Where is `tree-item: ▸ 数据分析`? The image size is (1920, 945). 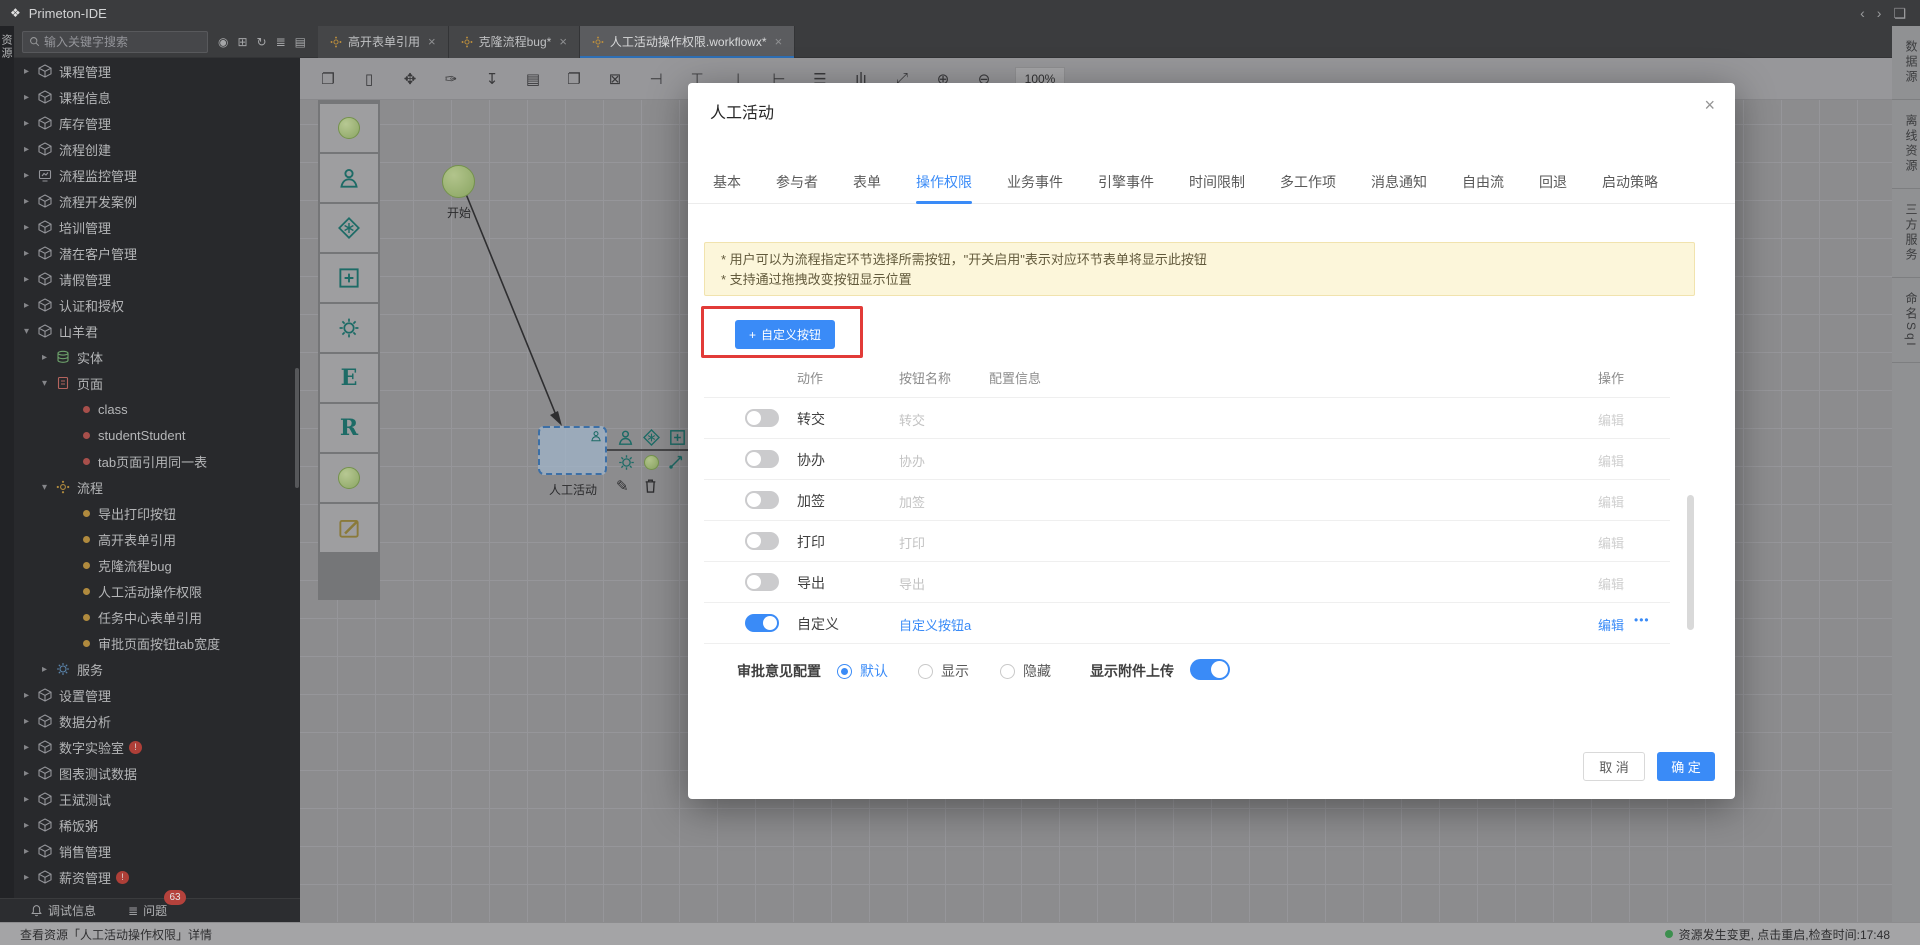
tree-item: ▸ 数据分析 is located at coordinates (157, 721).